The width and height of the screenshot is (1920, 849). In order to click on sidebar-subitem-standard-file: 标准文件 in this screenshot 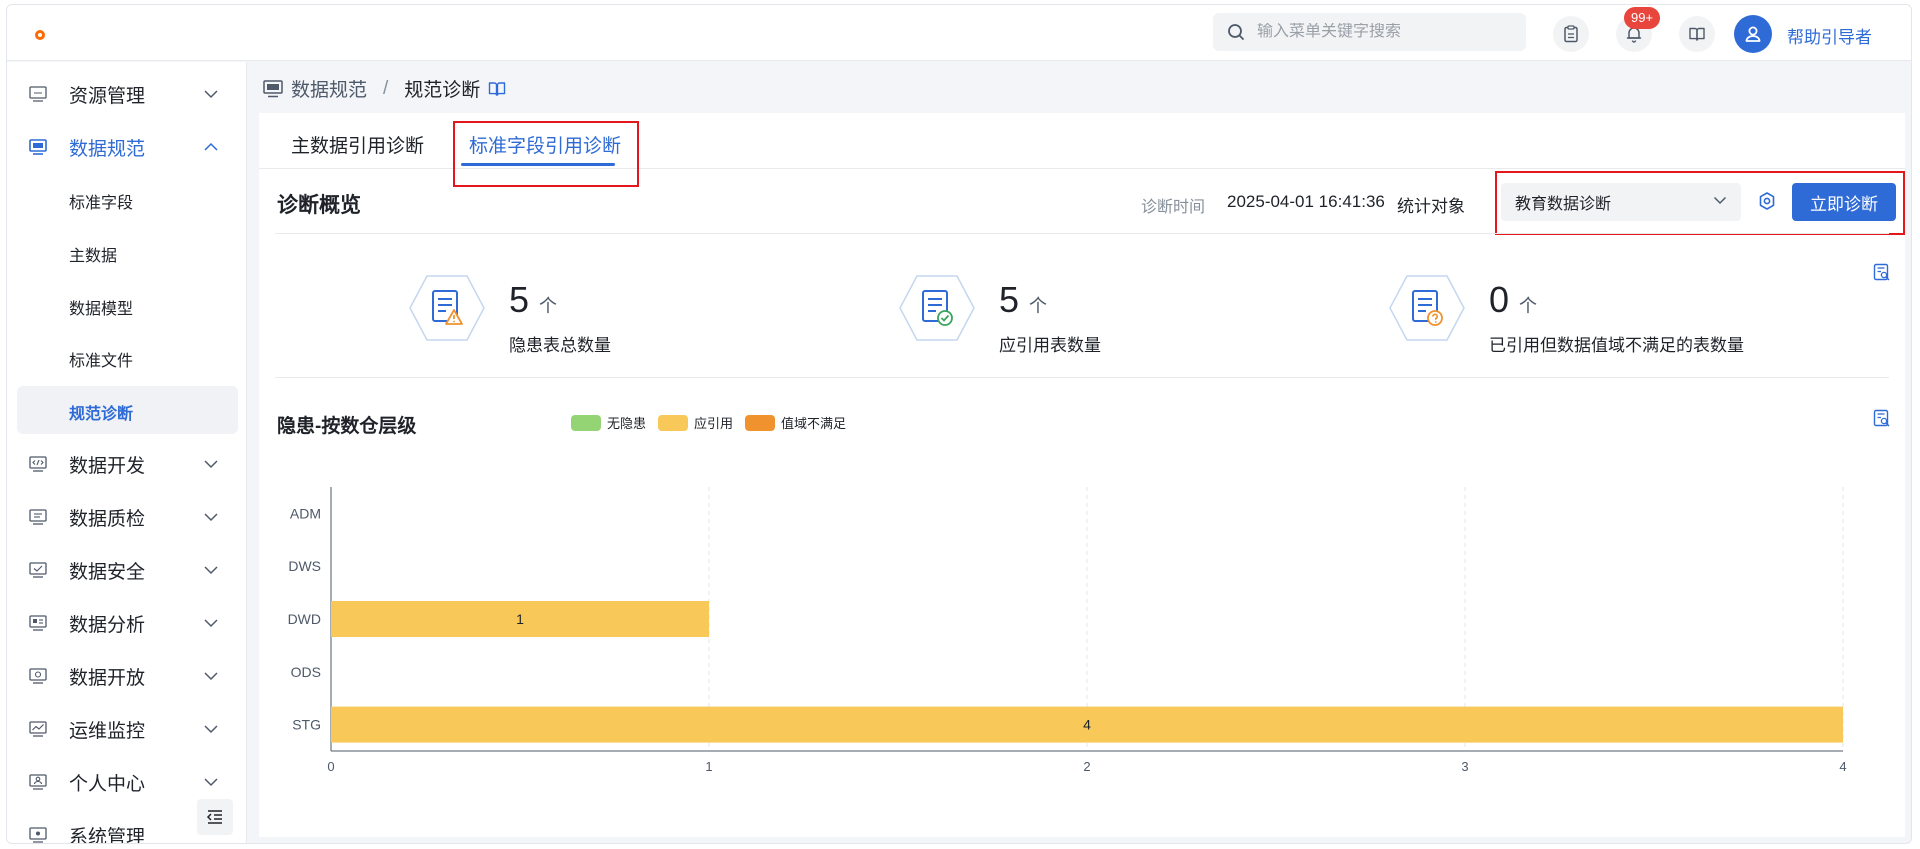, I will do `click(101, 359)`.